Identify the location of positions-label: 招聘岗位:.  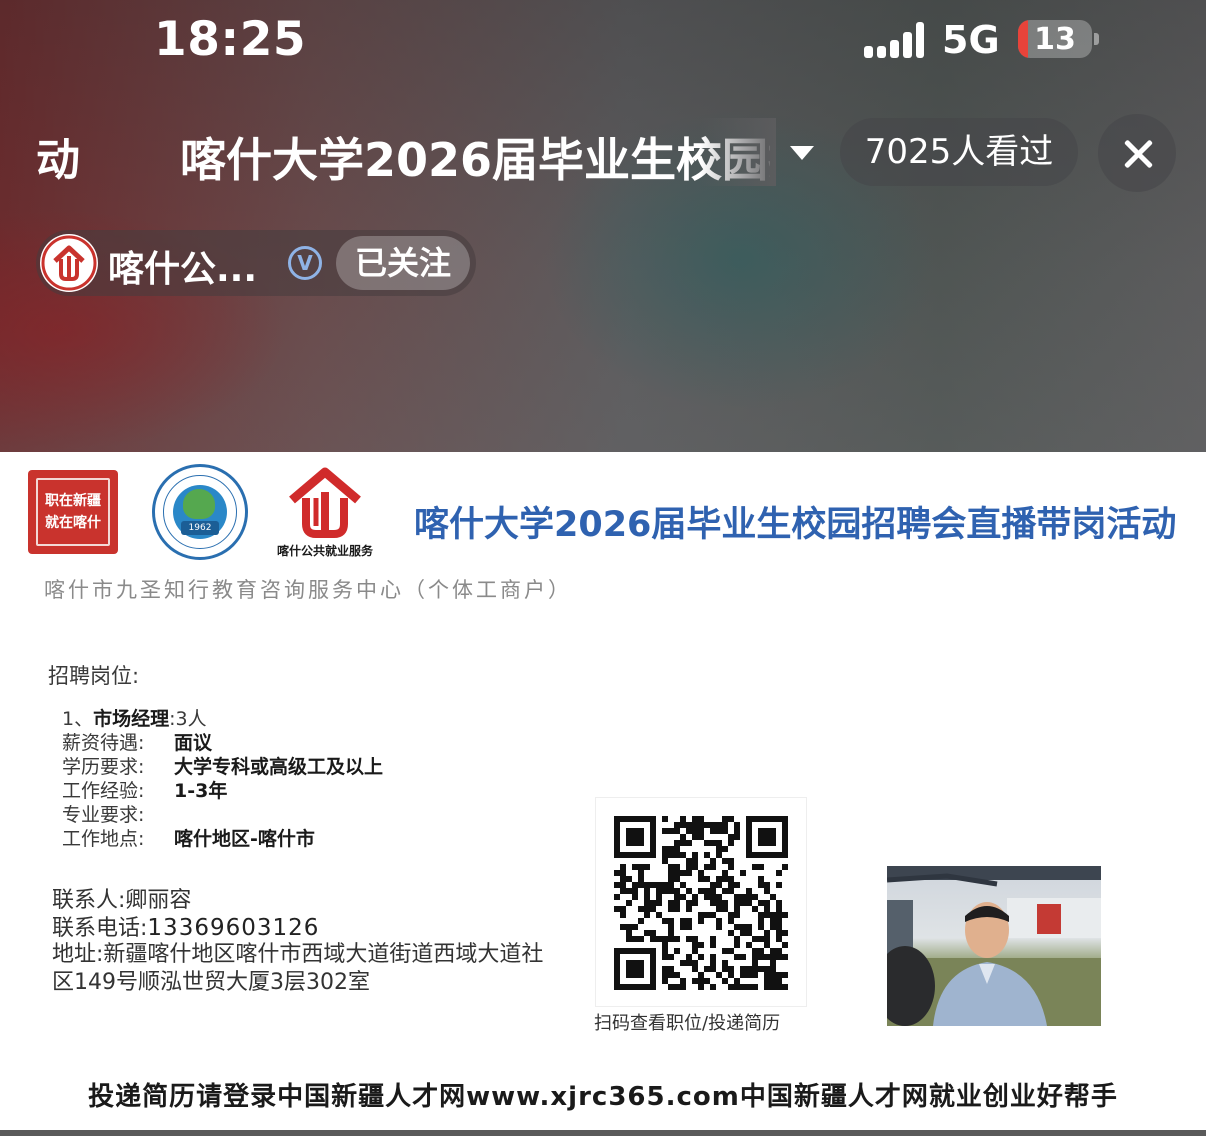
(94, 676).